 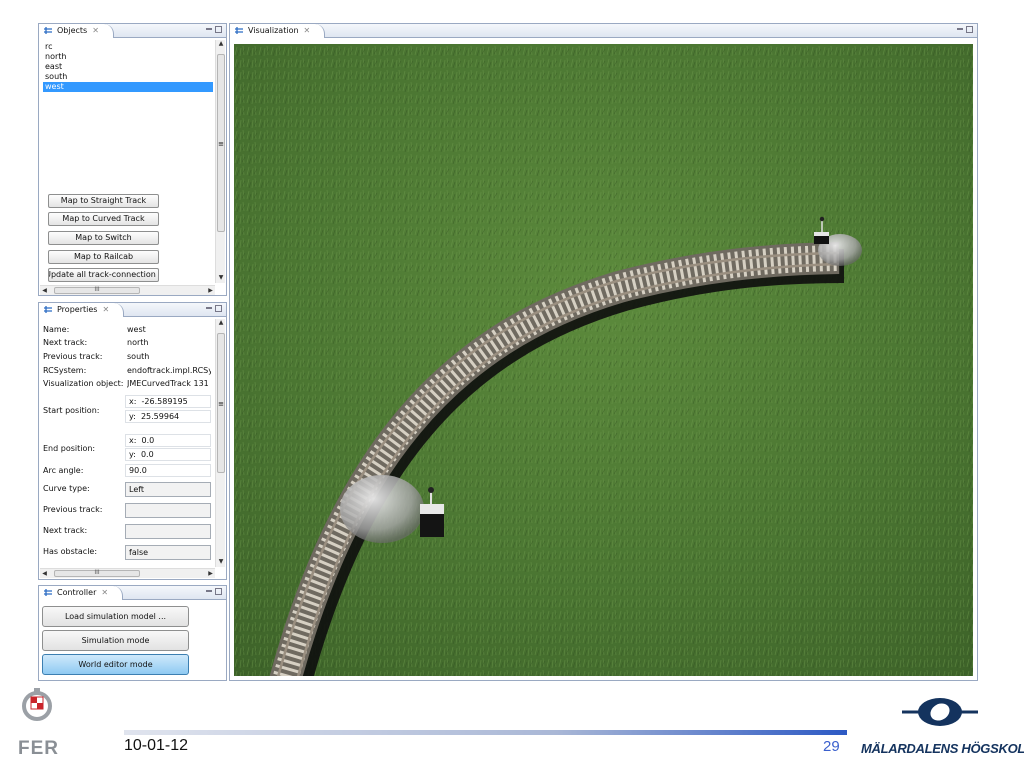 I want to click on start-y-field: y: 25.59964, so click(x=168, y=416).